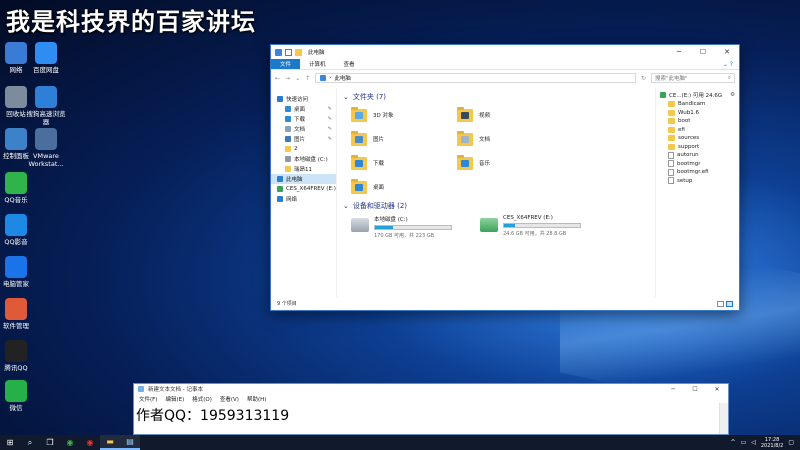  I want to click on refresh-icon: ↻, so click(643, 78).